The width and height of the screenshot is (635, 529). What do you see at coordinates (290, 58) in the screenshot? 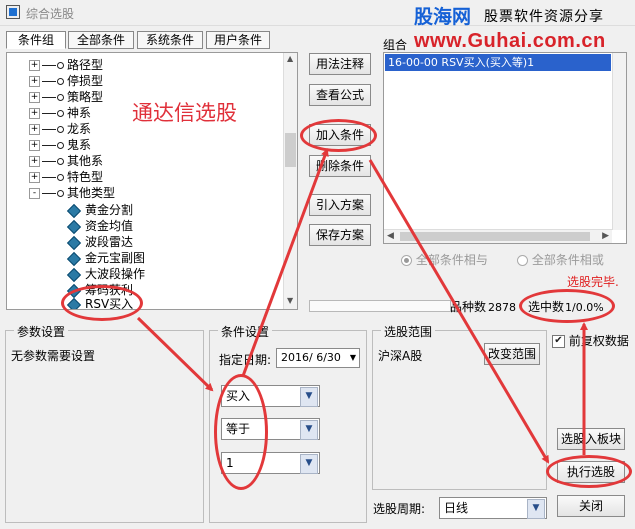
I see `scroll-up-icon: ▲` at bounding box center [290, 58].